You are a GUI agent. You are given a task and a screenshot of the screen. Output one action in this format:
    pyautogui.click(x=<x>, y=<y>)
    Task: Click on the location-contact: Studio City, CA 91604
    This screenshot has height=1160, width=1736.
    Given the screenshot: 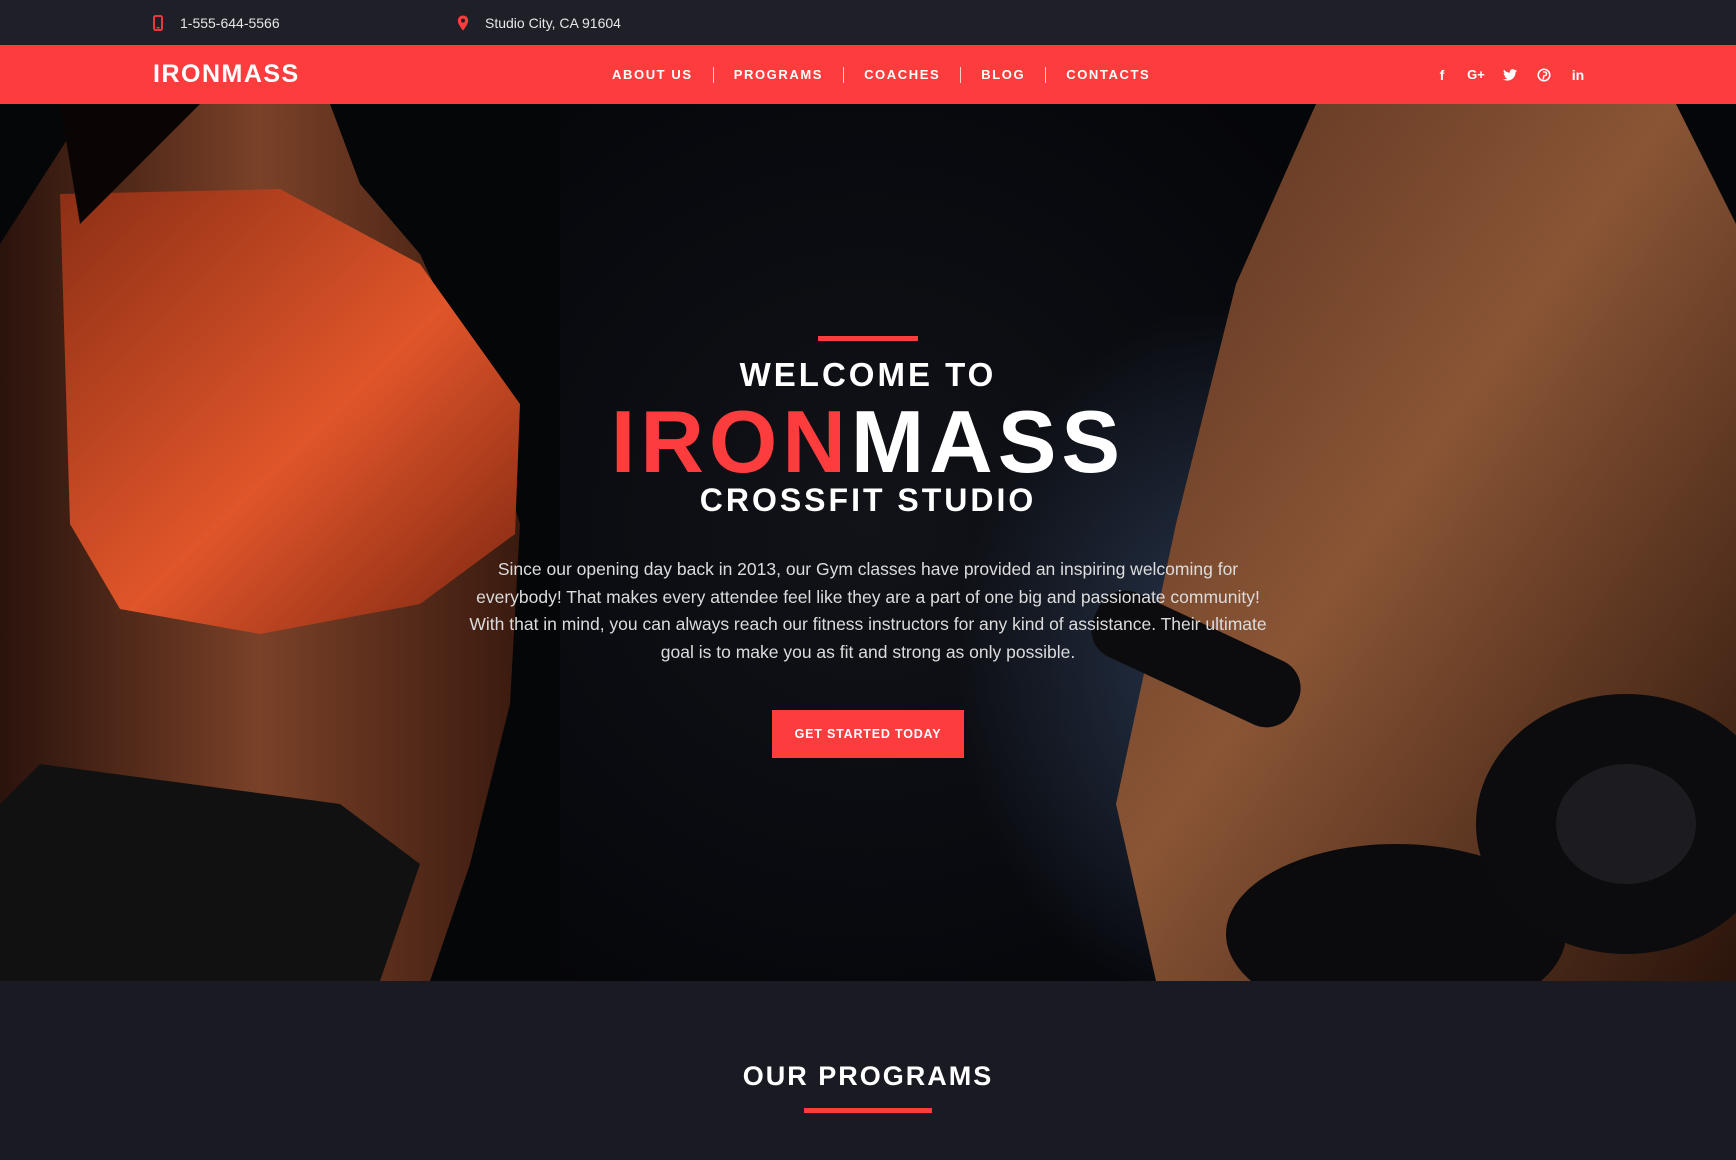 What is the action you would take?
    pyautogui.click(x=538, y=22)
    